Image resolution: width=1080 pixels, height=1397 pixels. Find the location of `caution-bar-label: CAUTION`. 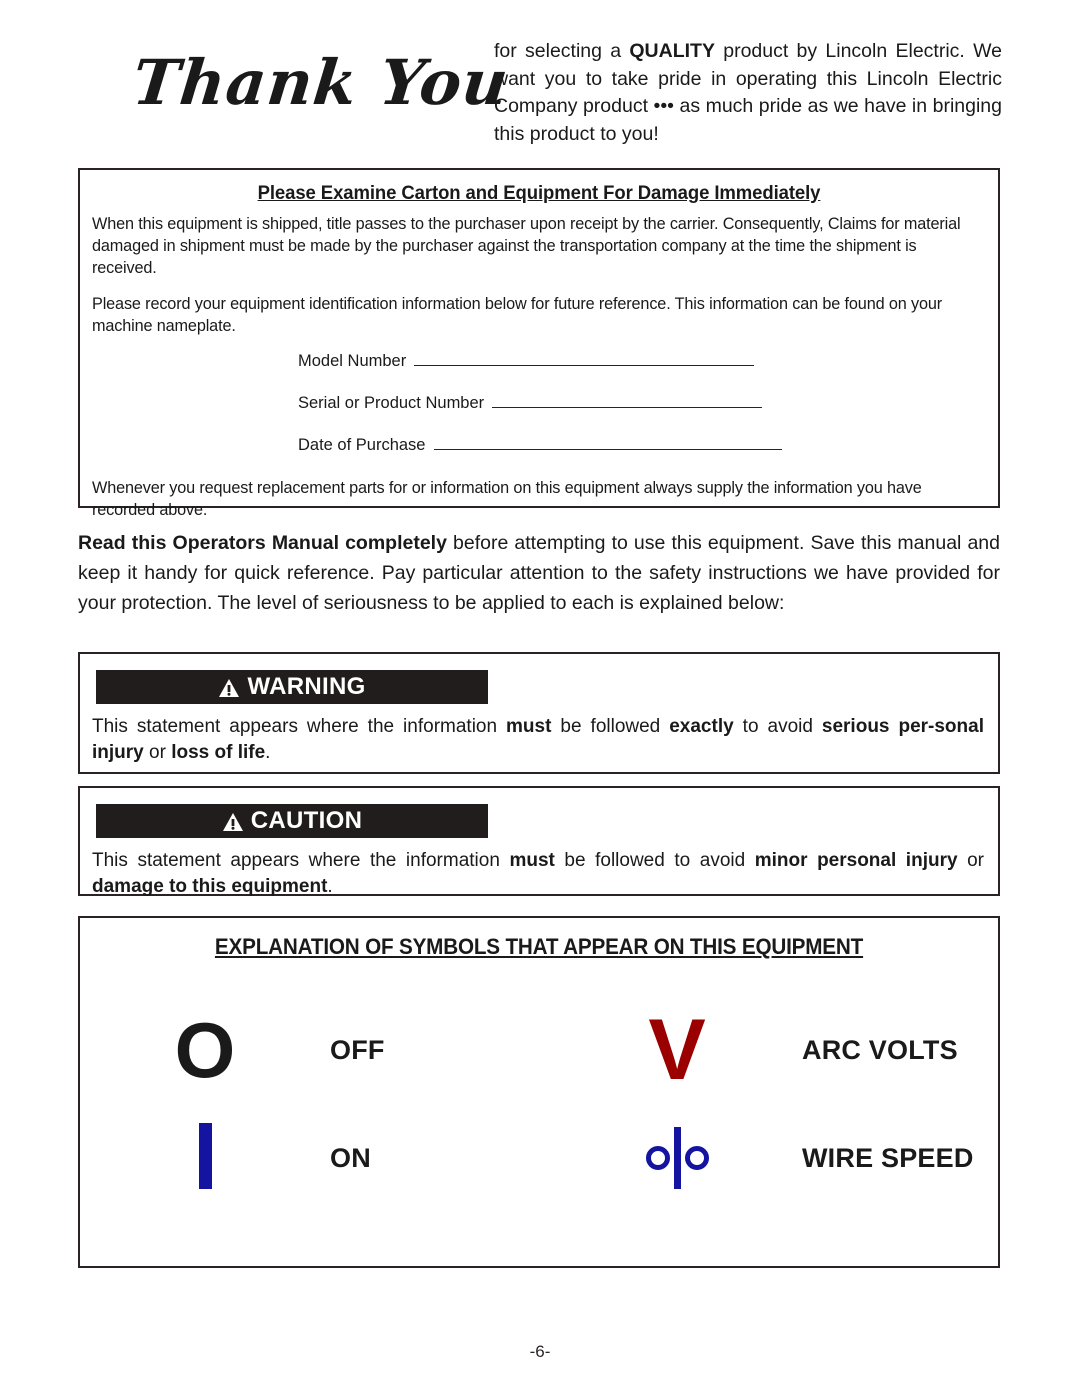

caution-bar-label: CAUTION is located at coordinates (306, 820).